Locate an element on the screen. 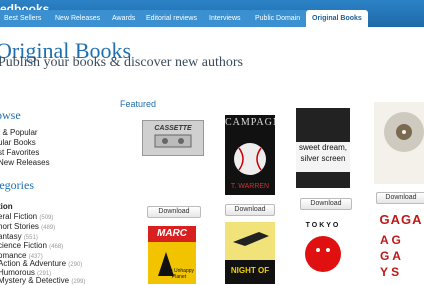 Image resolution: width=424 pixels, height=285 pixels. book-title: sweet dream, silver screen is located at coordinates (323, 153).